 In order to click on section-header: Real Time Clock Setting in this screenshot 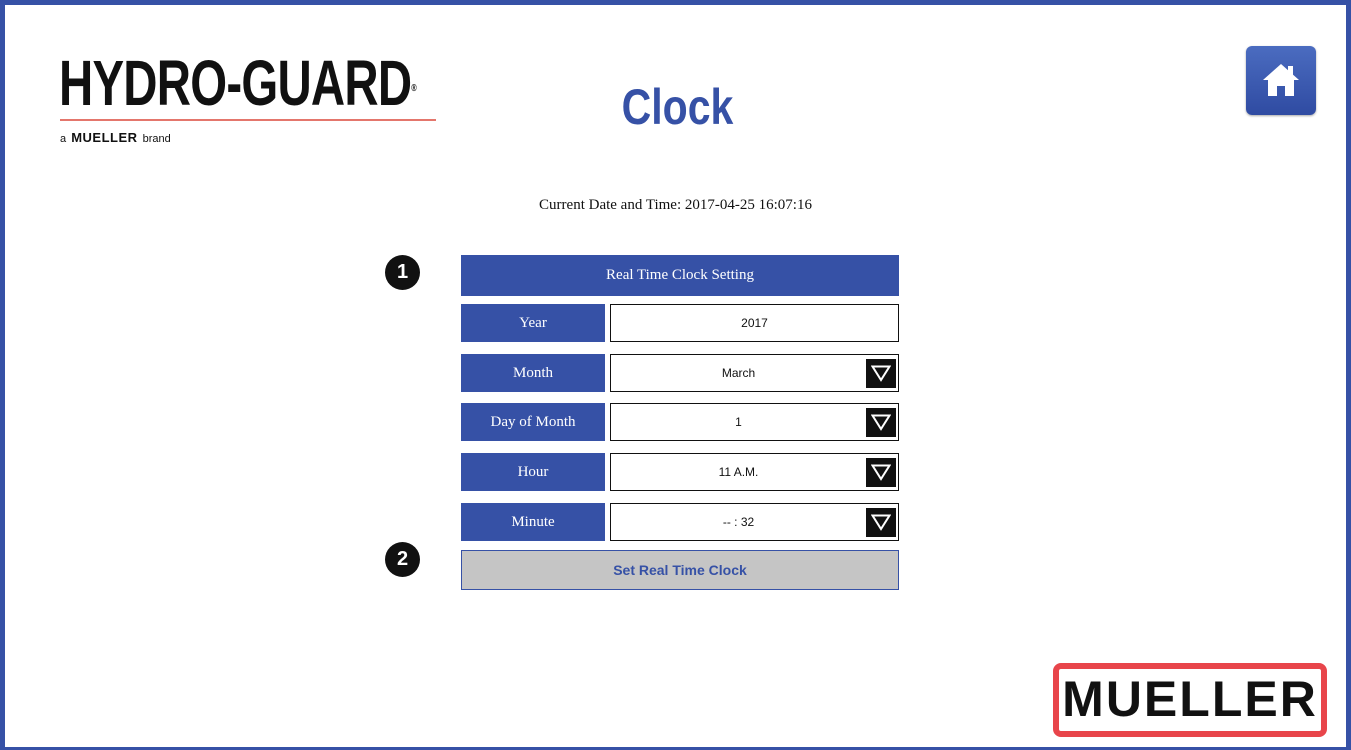, I will do `click(680, 275)`.